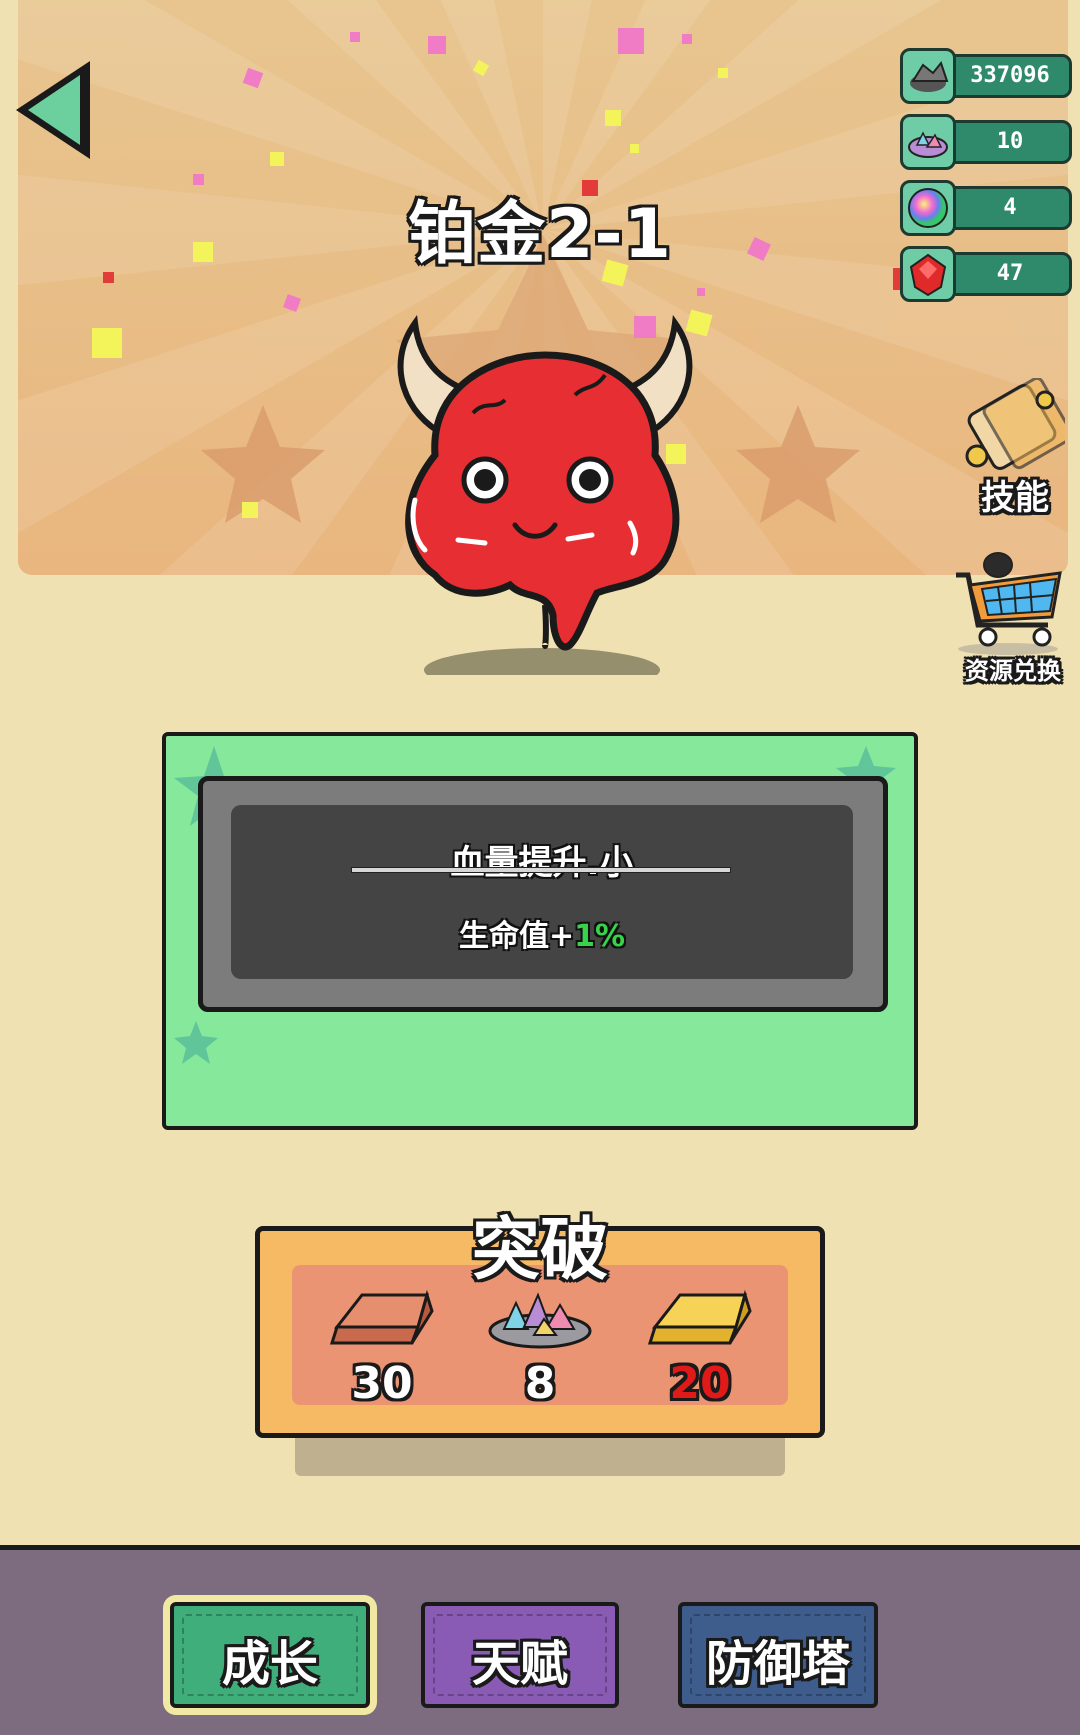  I want to click on tab-defense-tower-label: 防御塔, so click(777, 1664).